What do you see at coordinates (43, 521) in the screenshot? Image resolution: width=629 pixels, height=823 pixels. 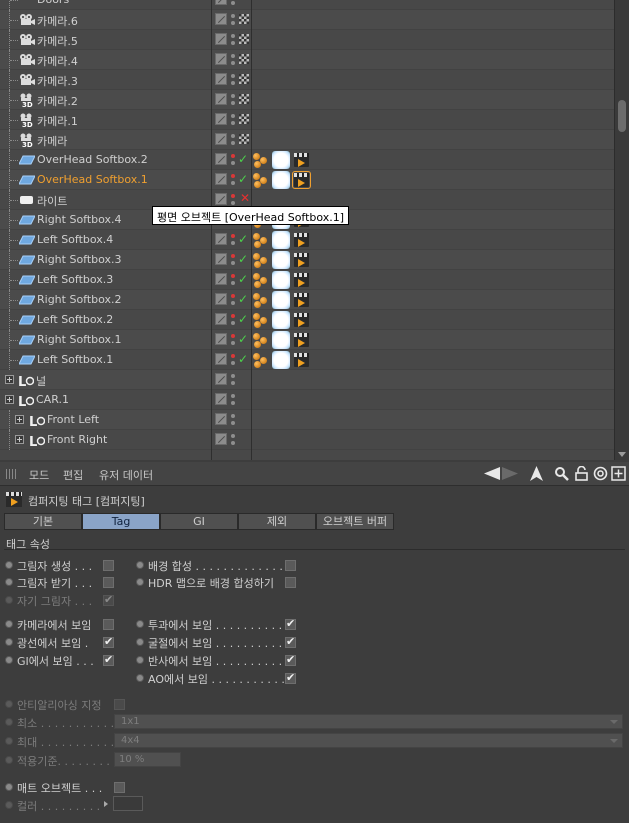 I see `tab-basic: 기본` at bounding box center [43, 521].